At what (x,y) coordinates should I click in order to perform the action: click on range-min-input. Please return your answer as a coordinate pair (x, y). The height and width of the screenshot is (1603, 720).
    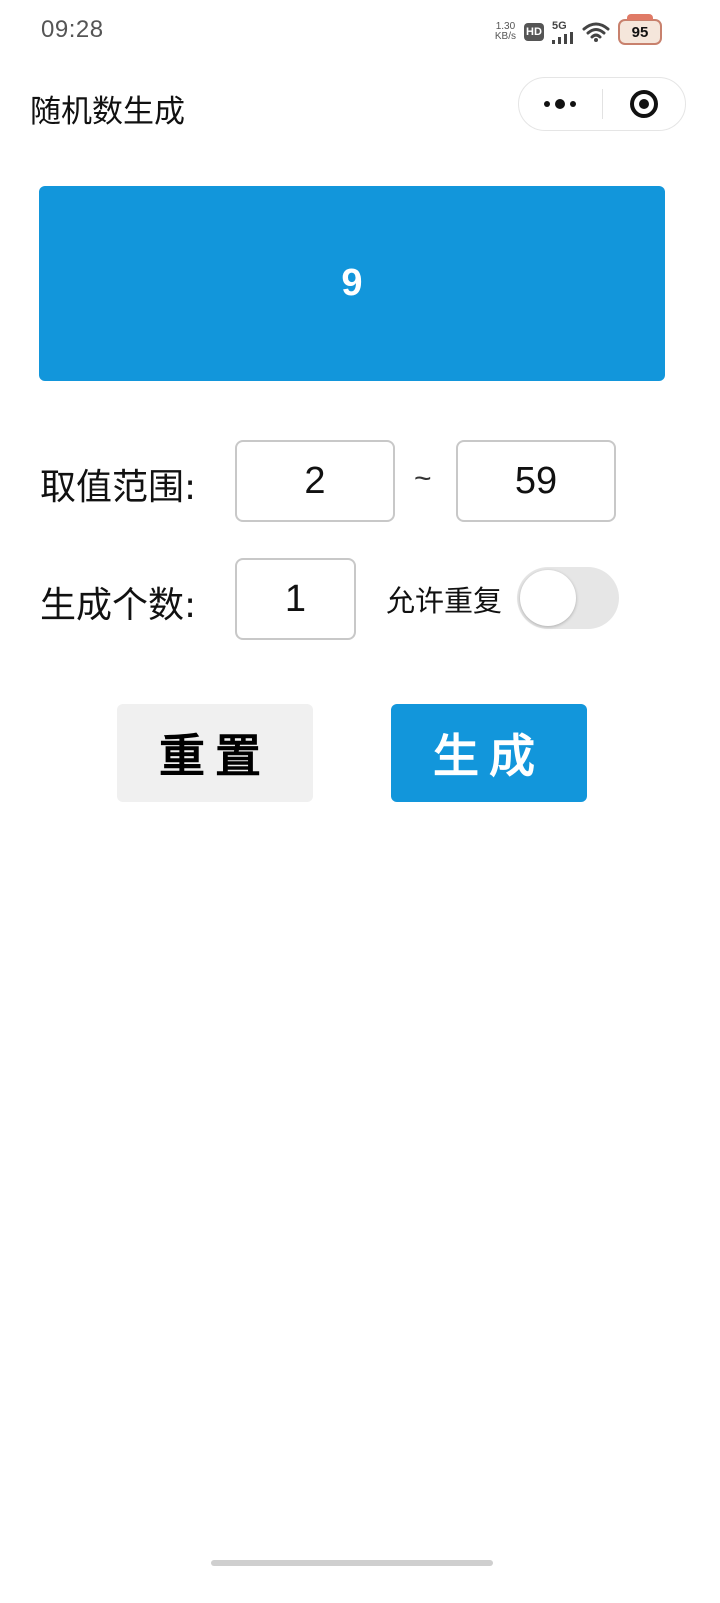
    Looking at the image, I should click on (315, 481).